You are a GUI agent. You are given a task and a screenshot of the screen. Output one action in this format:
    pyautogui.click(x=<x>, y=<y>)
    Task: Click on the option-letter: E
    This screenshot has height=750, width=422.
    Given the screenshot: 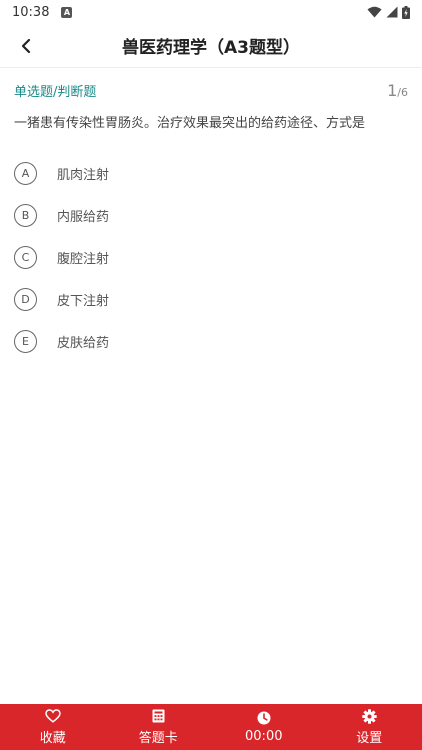 What is the action you would take?
    pyautogui.click(x=25, y=341)
    